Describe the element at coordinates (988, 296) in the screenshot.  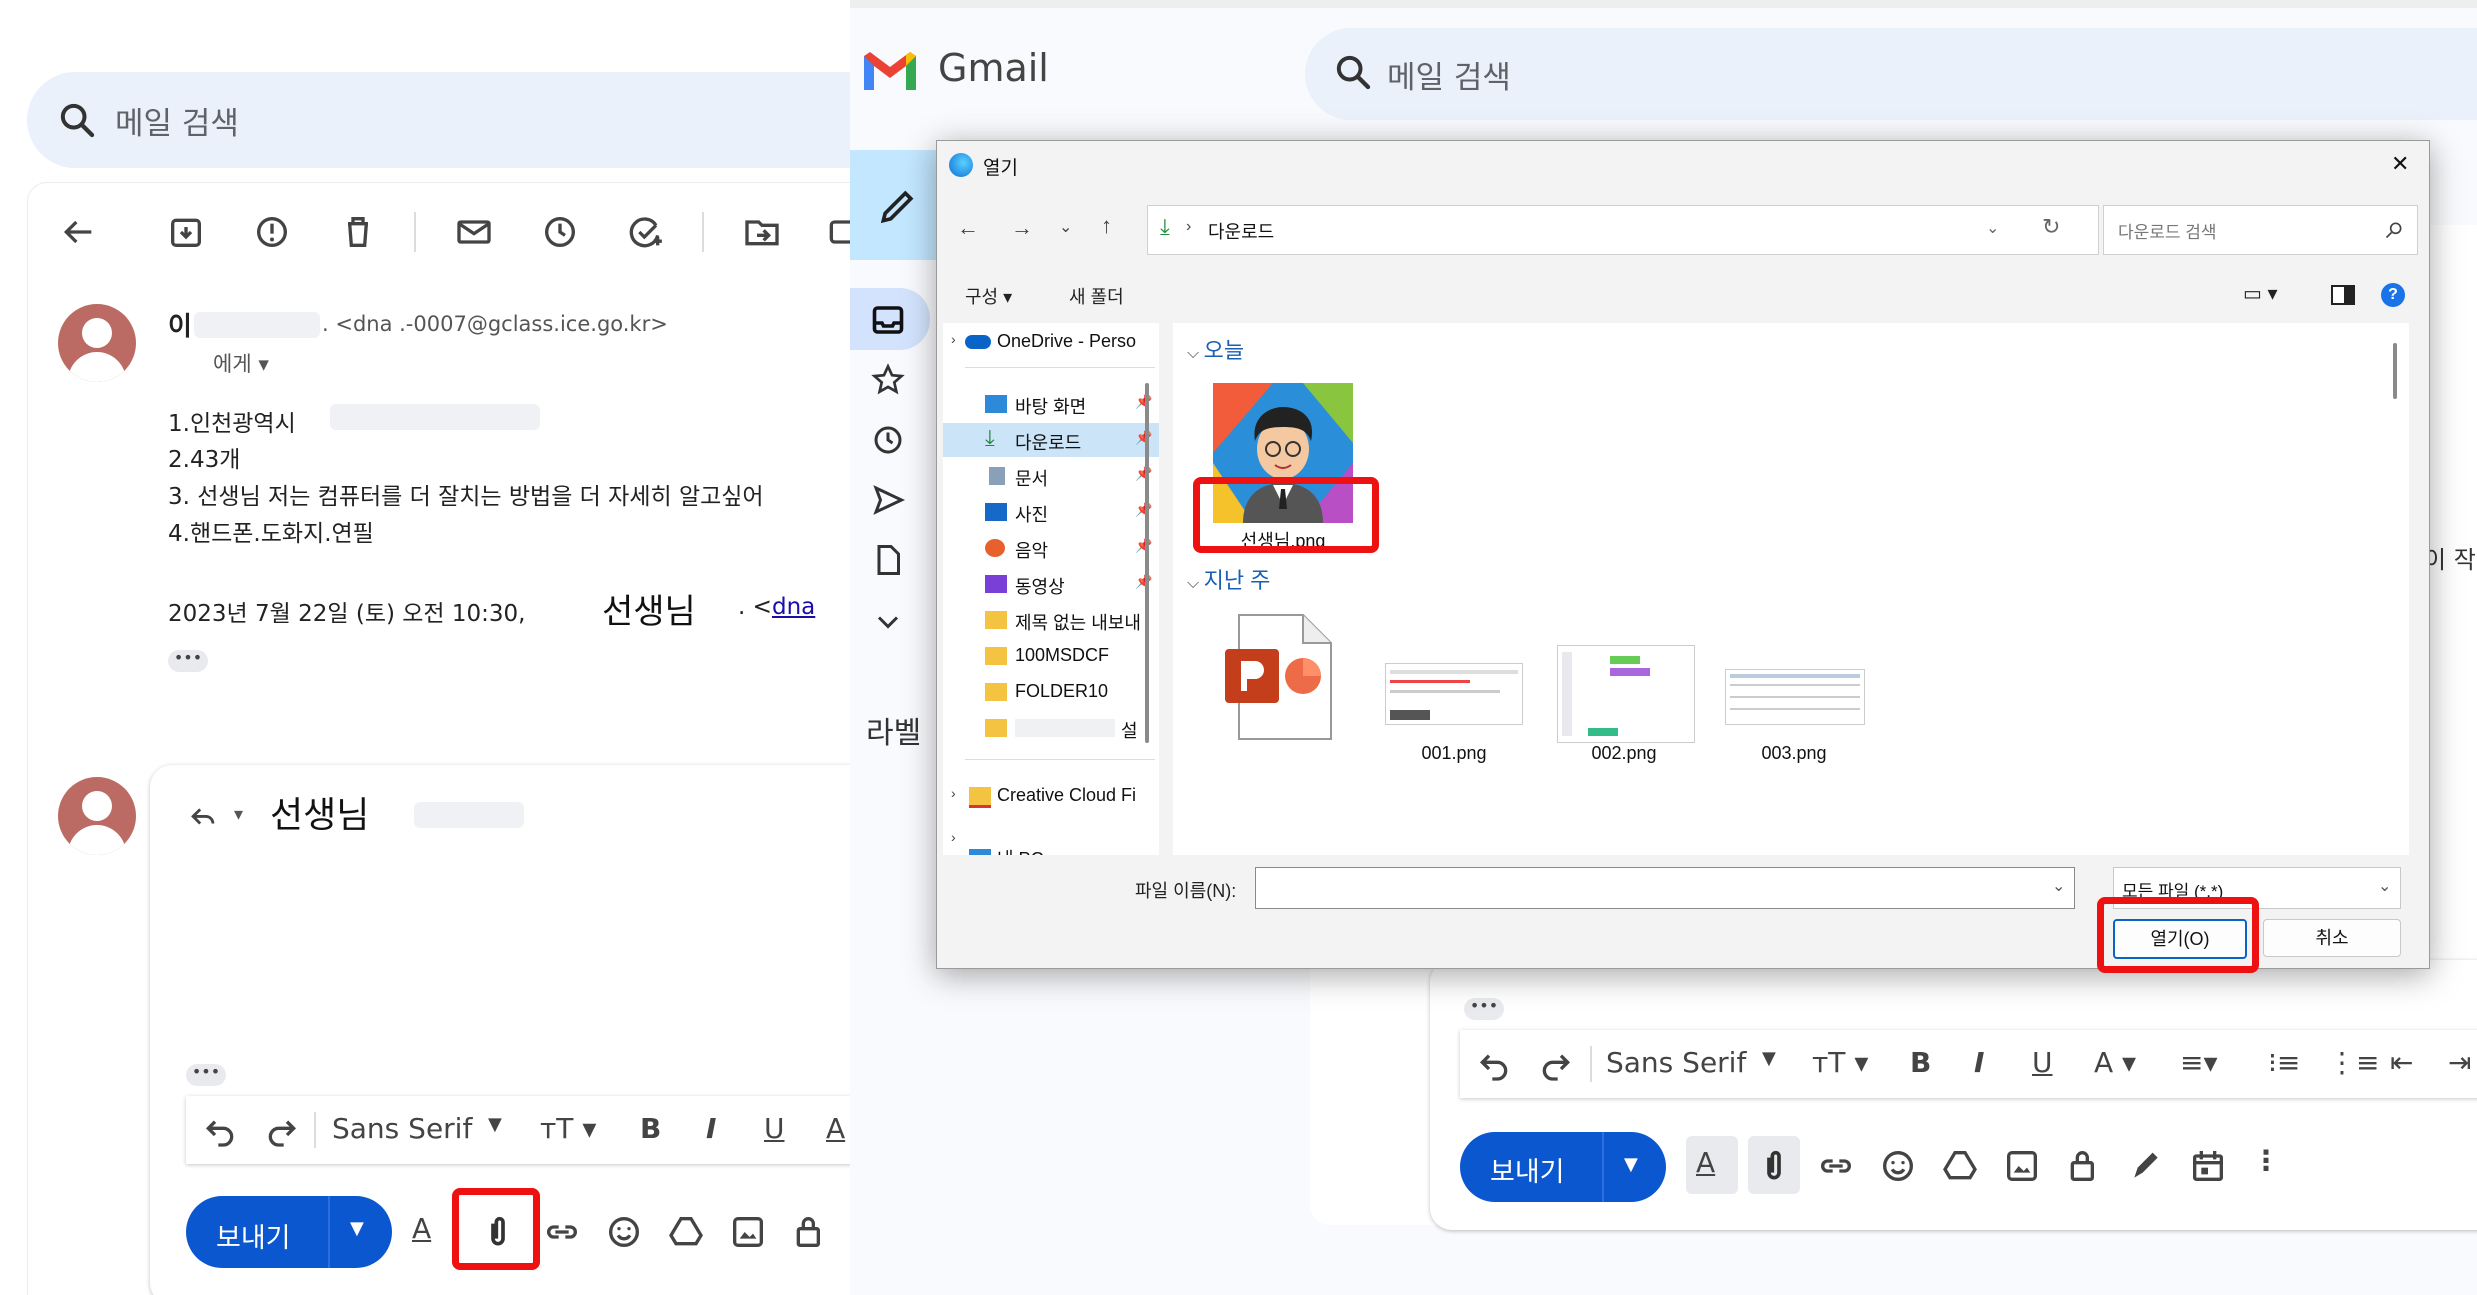
I see `organize-menu: 구성 ▾` at that location.